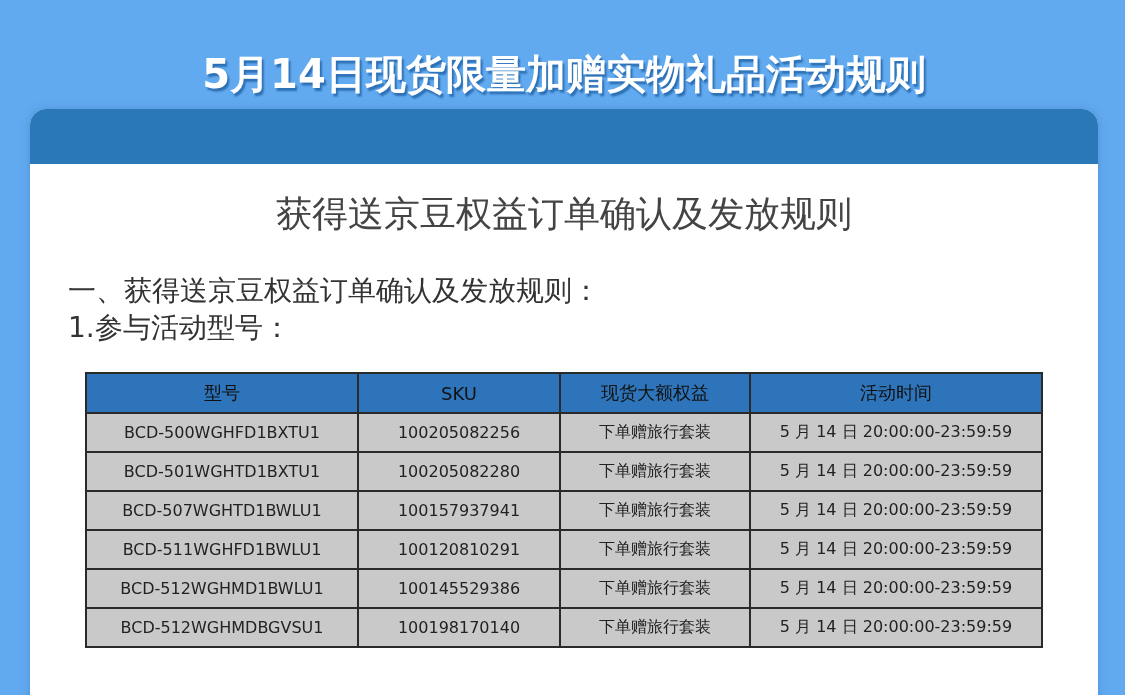 Image resolution: width=1125 pixels, height=695 pixels. I want to click on rule-text: 1.参与活动型号：, so click(180, 328).